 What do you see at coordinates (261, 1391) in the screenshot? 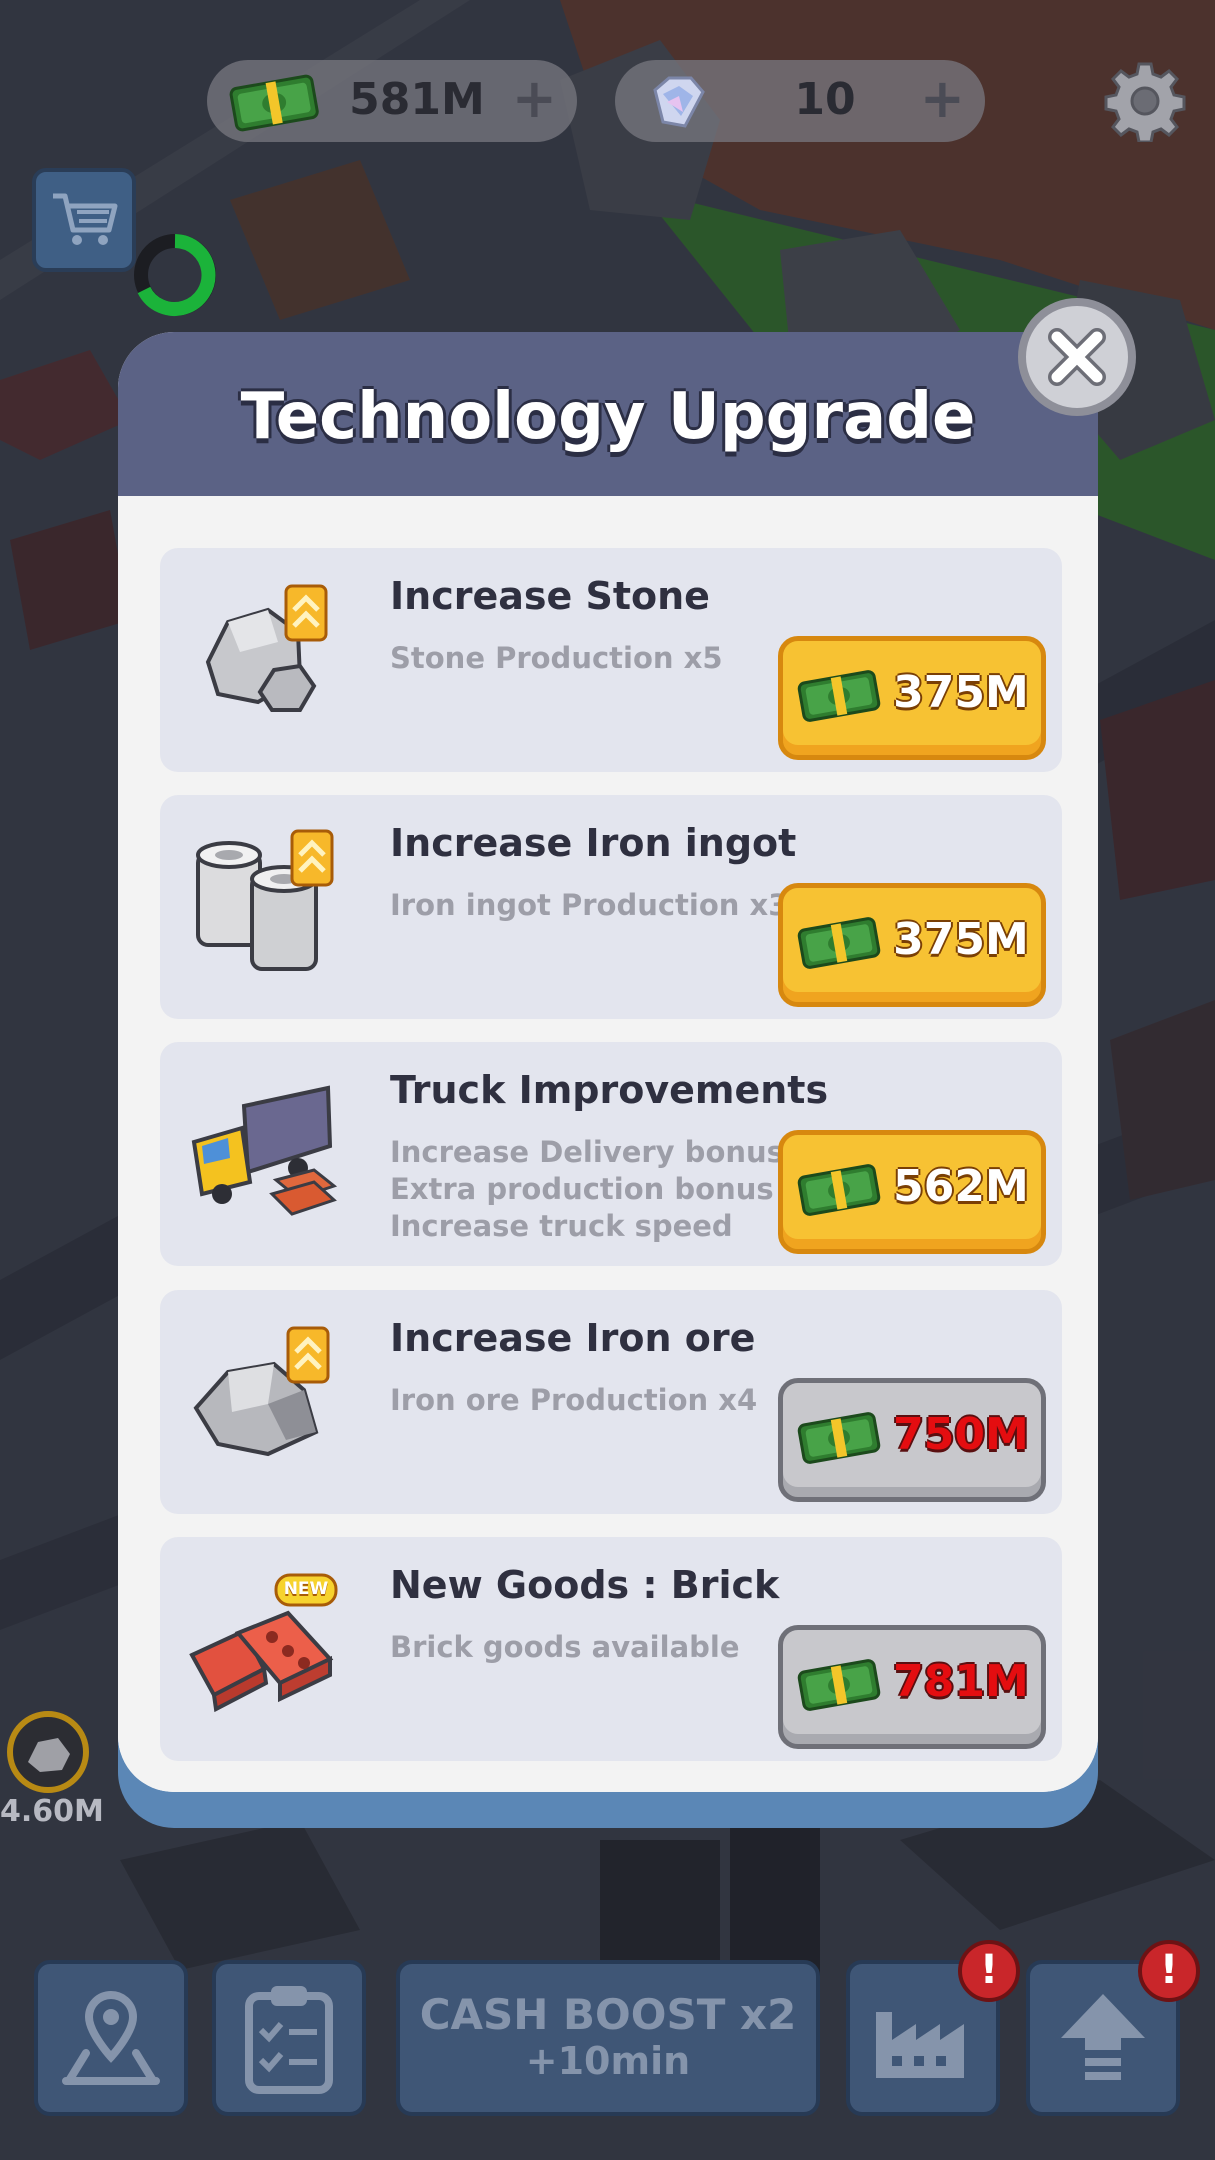
I see `iron-ore-icon` at bounding box center [261, 1391].